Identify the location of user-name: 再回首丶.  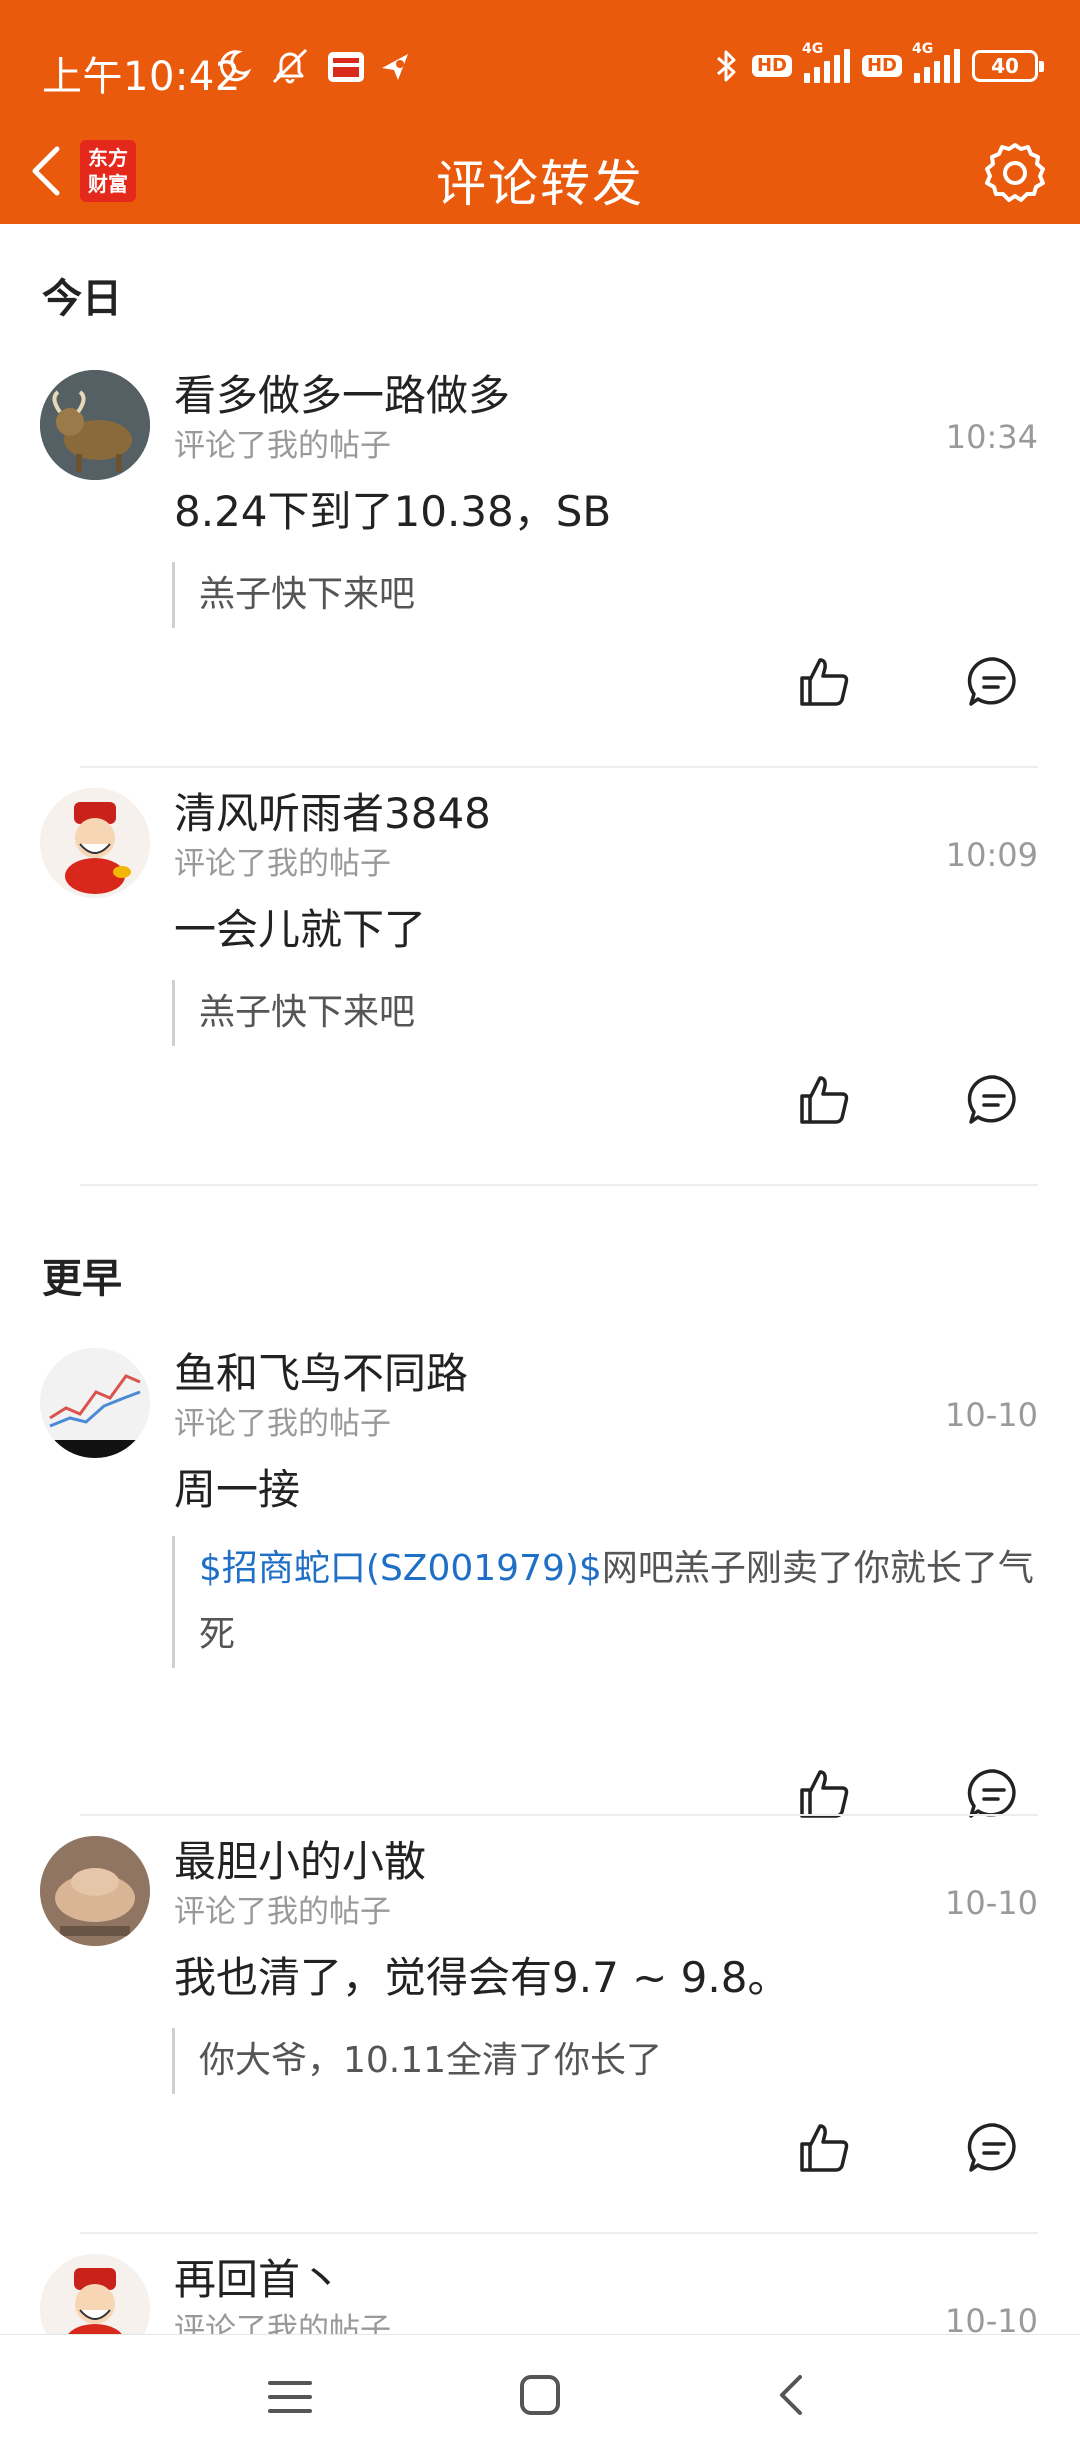
(258, 2276).